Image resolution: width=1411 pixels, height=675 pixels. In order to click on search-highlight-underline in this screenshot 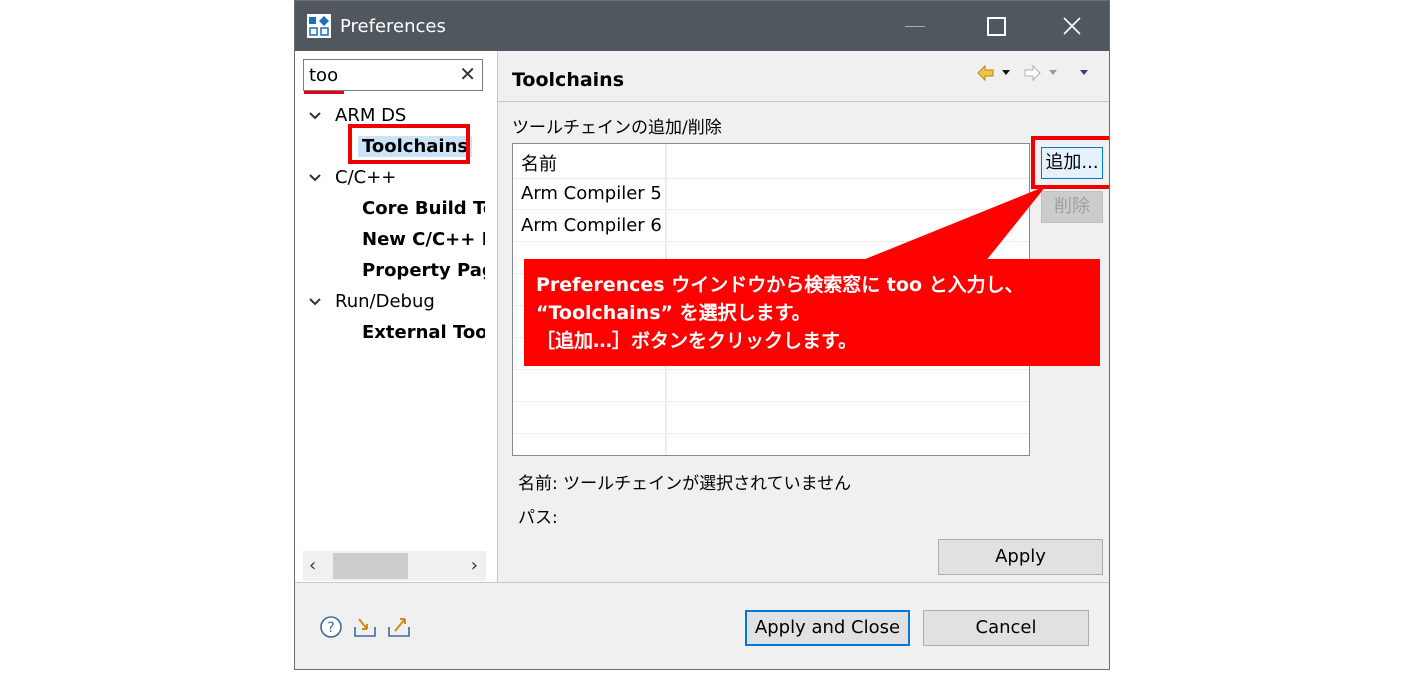, I will do `click(324, 92)`.